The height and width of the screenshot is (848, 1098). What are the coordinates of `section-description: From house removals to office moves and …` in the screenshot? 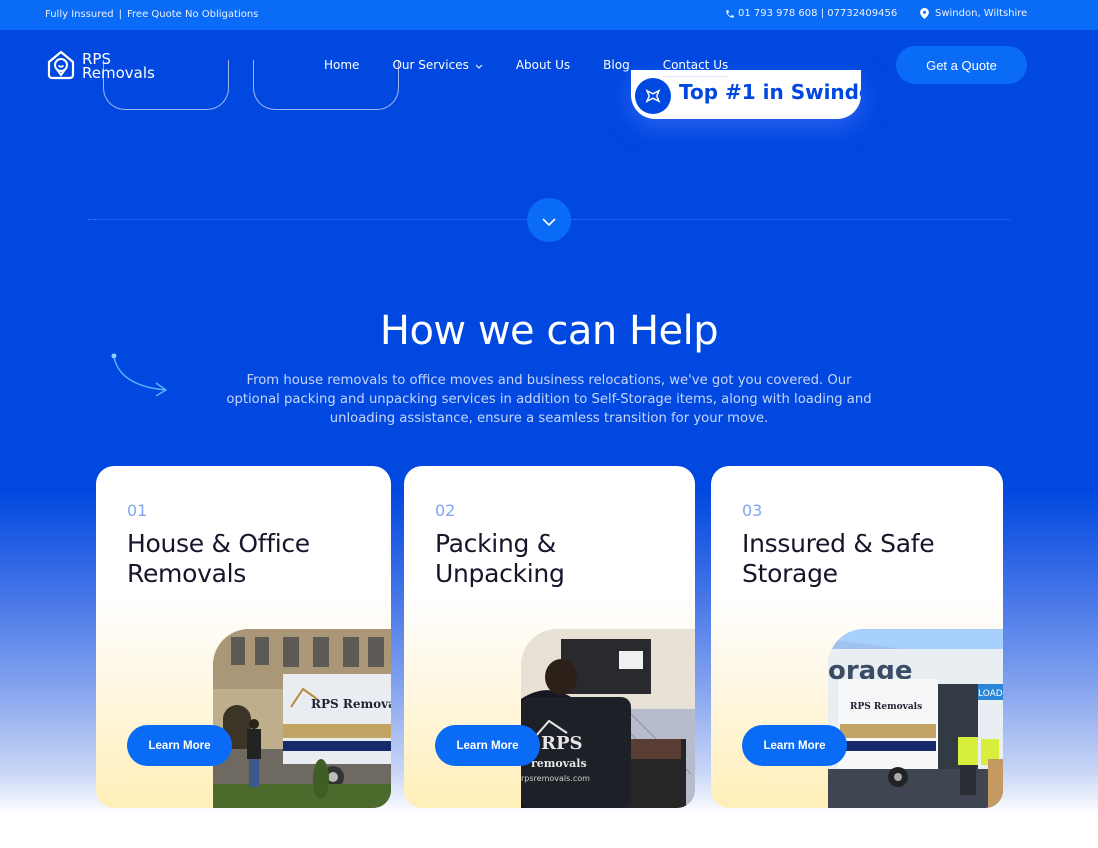 It's located at (549, 399).